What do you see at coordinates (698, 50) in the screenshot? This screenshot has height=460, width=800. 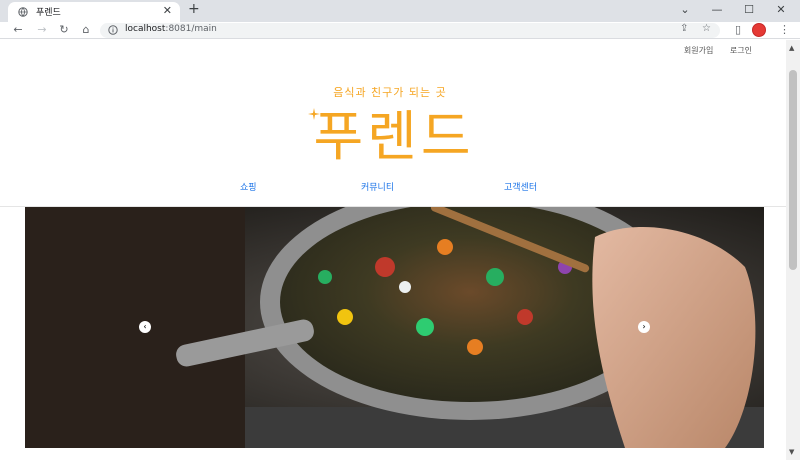 I see `signup-link: 회원가입` at bounding box center [698, 50].